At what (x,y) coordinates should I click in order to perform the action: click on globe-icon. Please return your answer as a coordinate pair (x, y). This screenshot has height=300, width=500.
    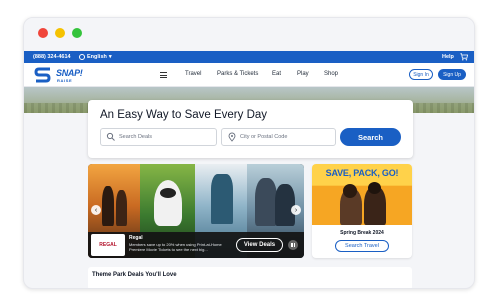
    Looking at the image, I should click on (82, 57).